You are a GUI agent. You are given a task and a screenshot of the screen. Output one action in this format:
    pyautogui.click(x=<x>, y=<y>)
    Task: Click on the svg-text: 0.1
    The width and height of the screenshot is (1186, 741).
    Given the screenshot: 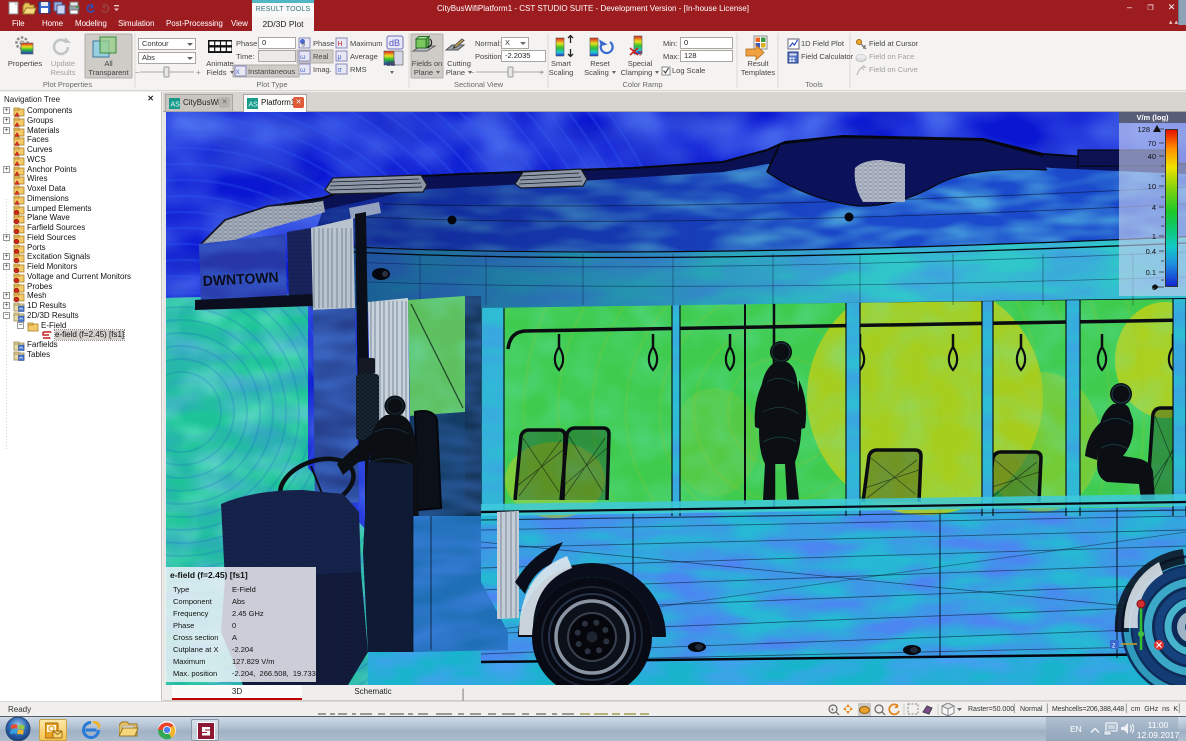 What is the action you would take?
    pyautogui.click(x=1151, y=272)
    